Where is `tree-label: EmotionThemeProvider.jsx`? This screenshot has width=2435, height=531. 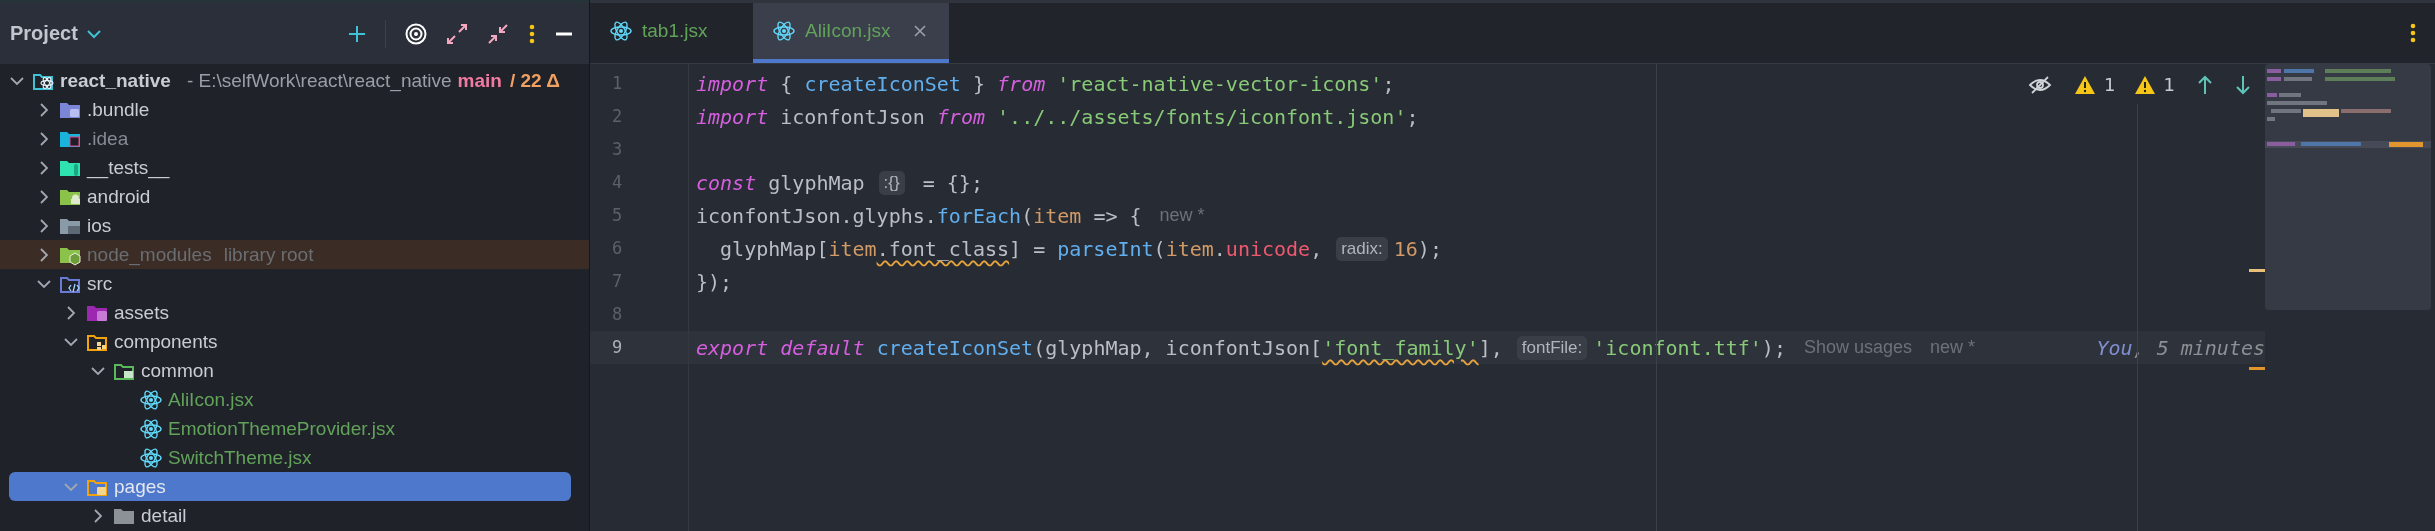
tree-label: EmotionThemeProvider.jsx is located at coordinates (282, 428).